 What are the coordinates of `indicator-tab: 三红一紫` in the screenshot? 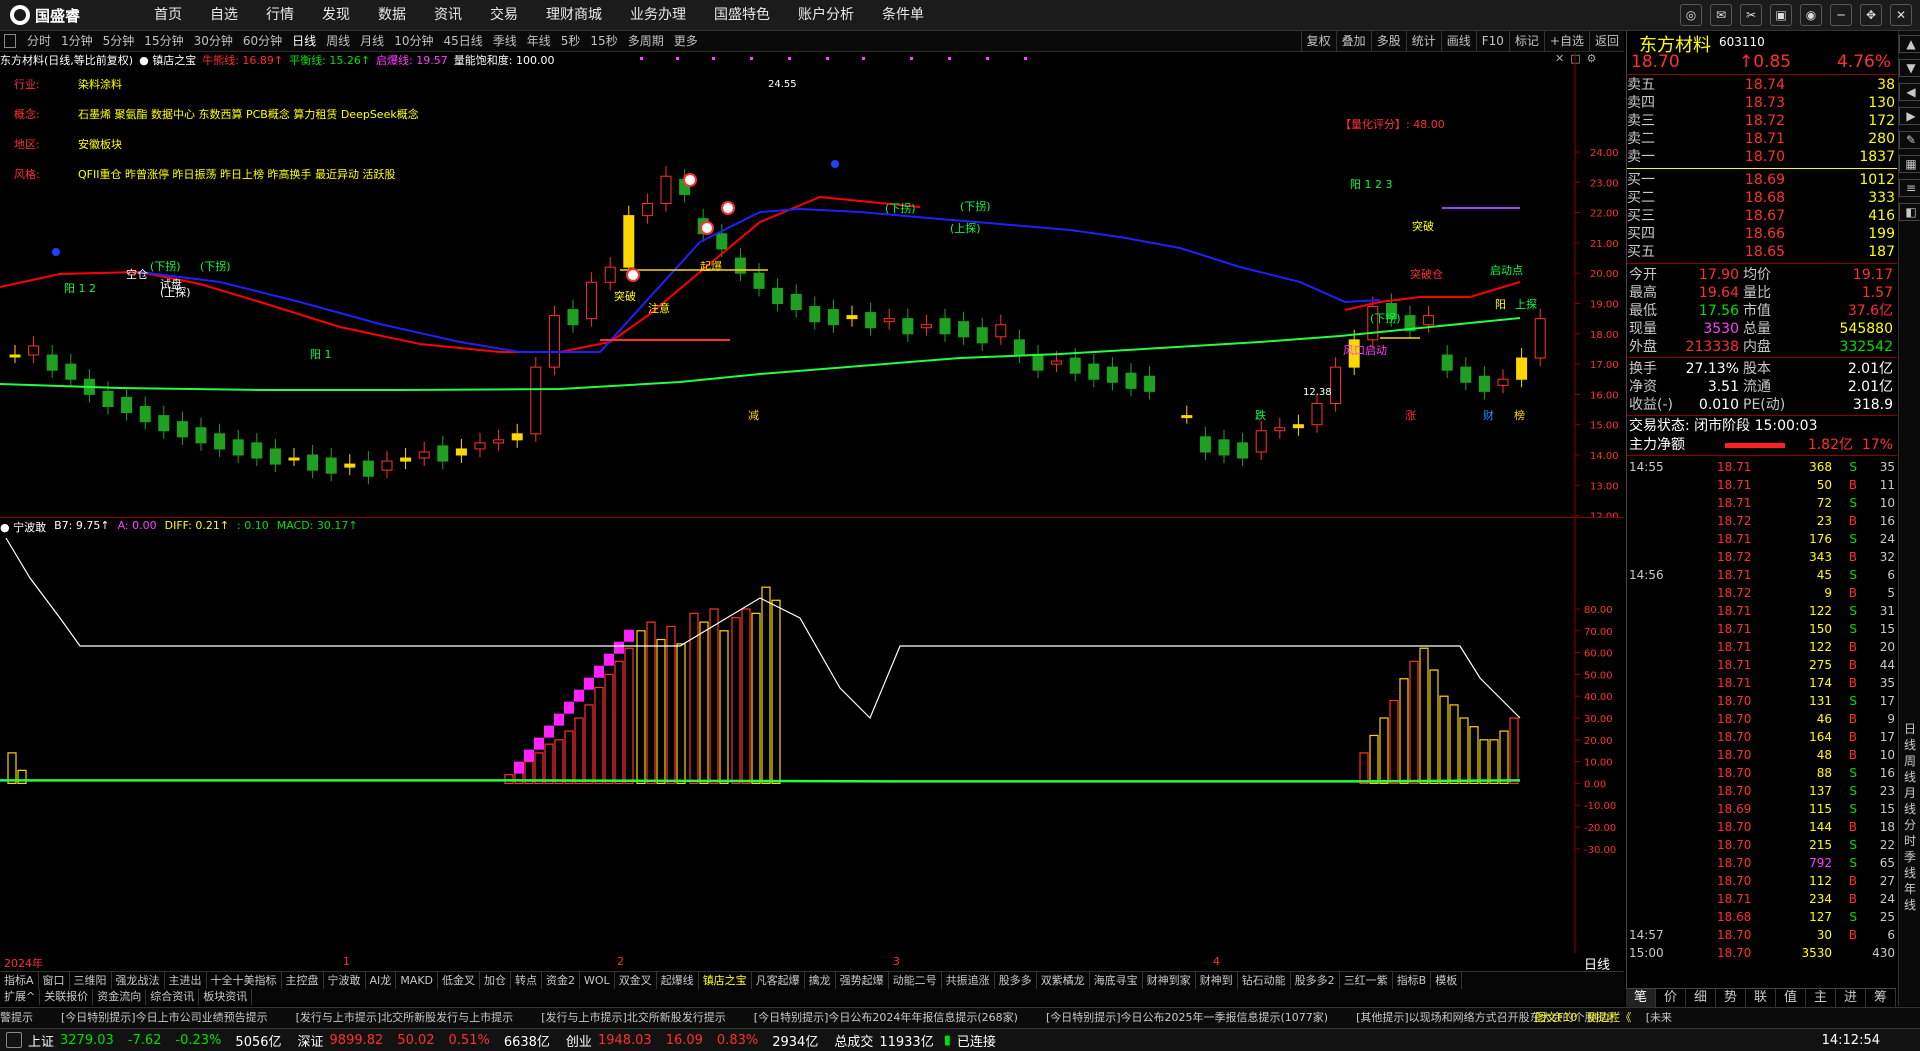 It's located at (1366, 980).